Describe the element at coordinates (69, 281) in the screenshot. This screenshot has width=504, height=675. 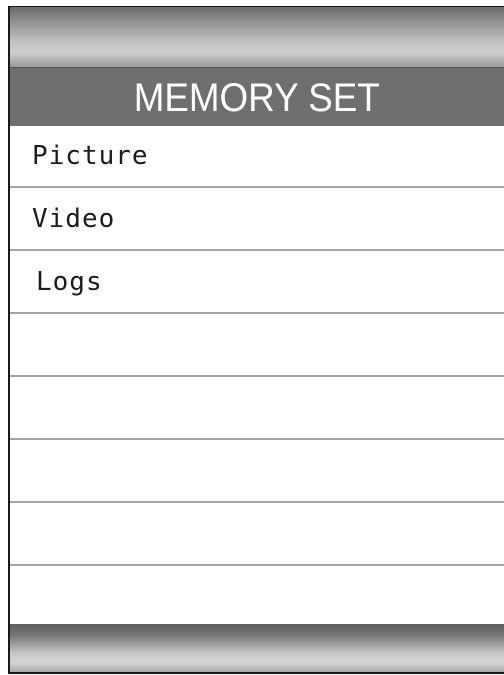
I see `menu-item-label: Logs` at that location.